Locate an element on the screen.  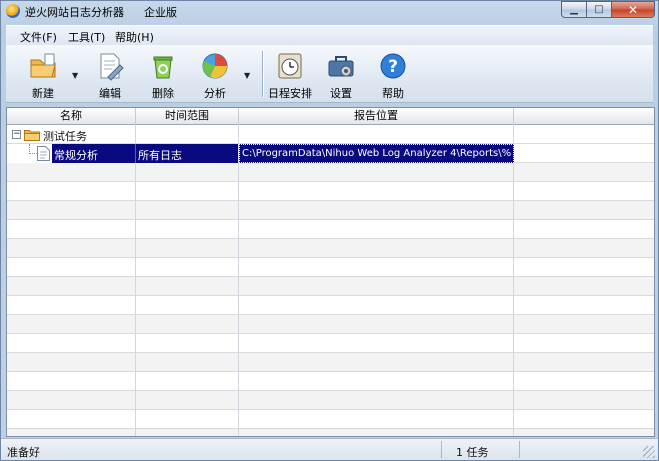
table-row-group: − 测试任务 is located at coordinates (330, 134).